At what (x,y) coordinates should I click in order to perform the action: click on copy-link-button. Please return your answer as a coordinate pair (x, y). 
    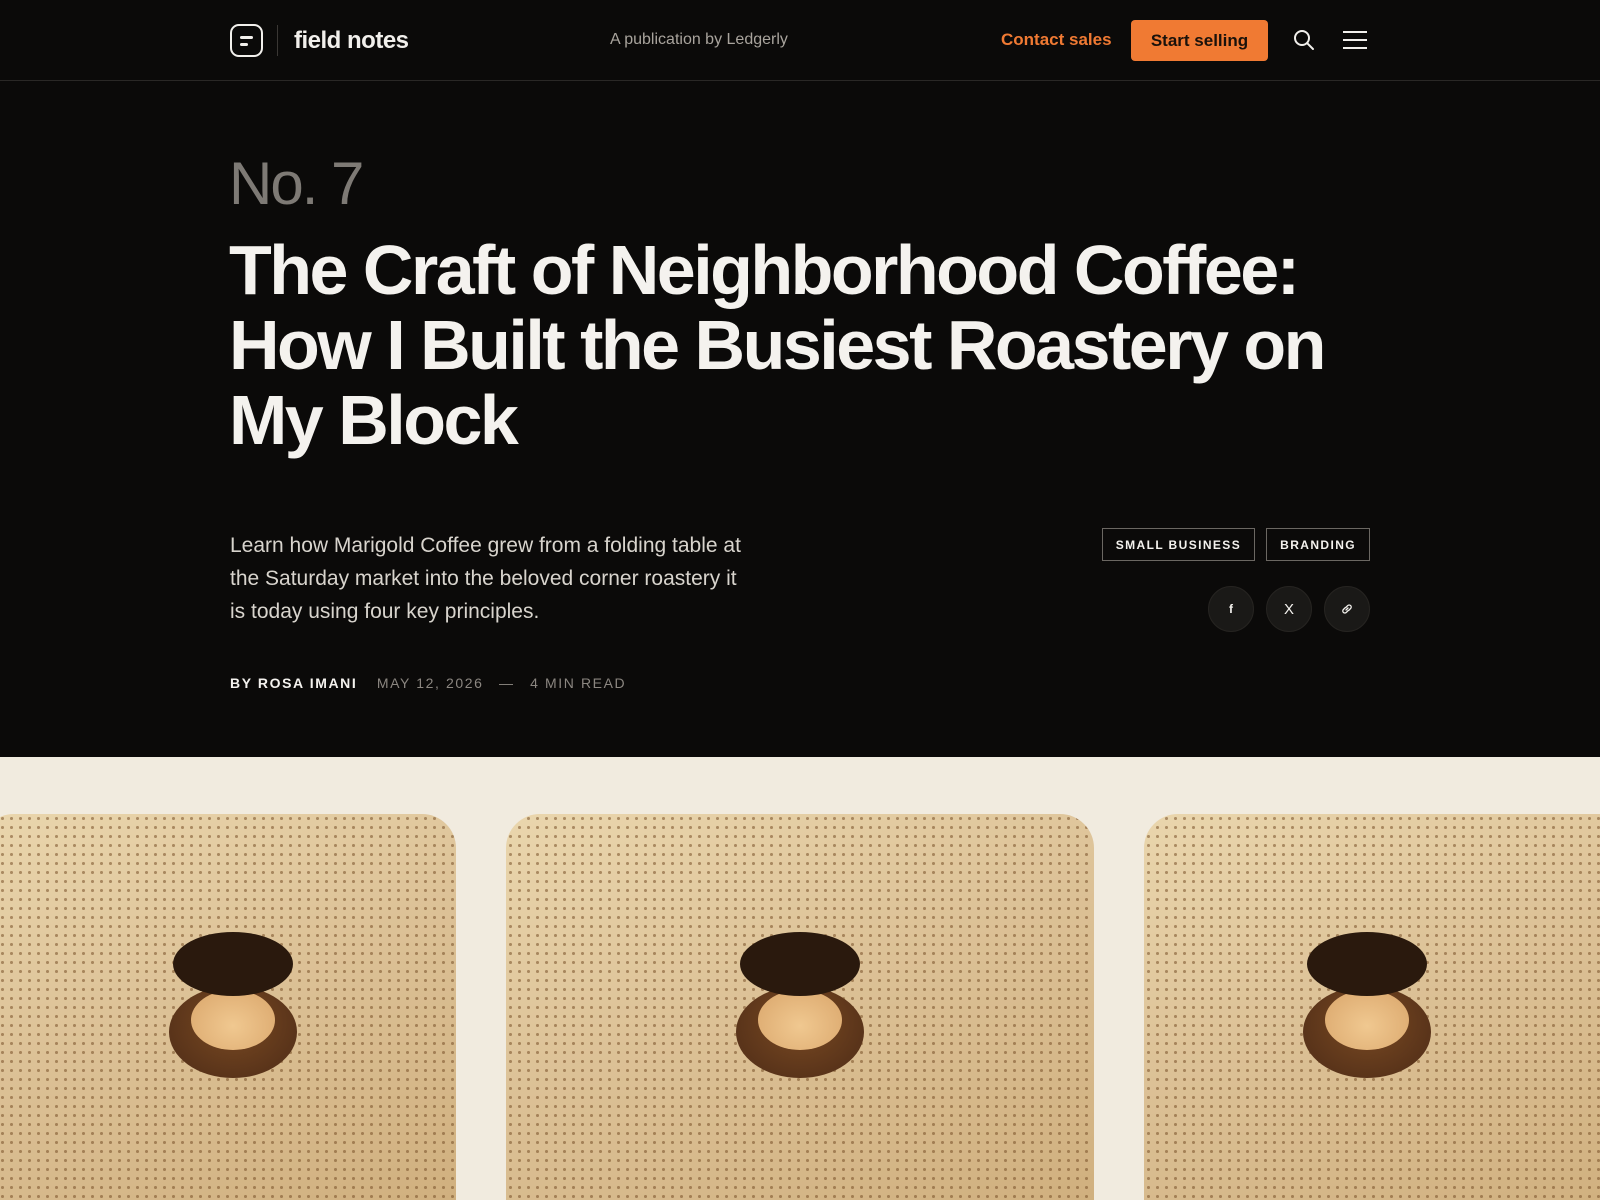
    Looking at the image, I should click on (1347, 609).